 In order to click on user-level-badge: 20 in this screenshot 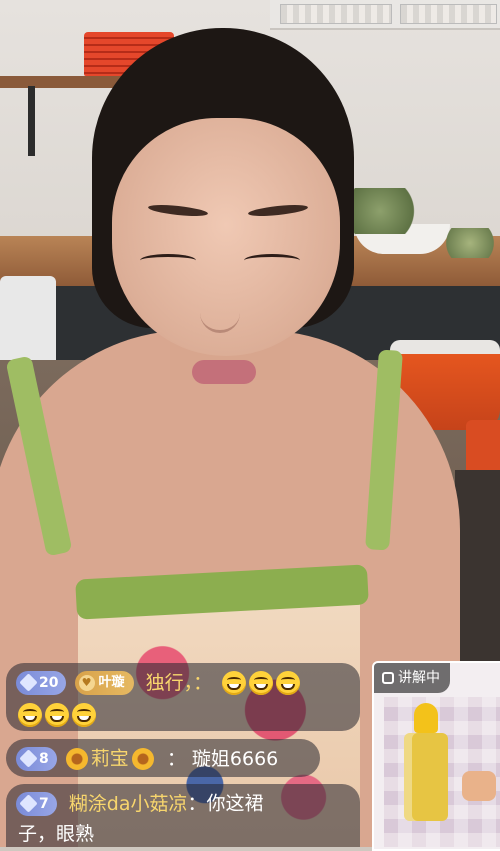, I will do `click(41, 682)`.